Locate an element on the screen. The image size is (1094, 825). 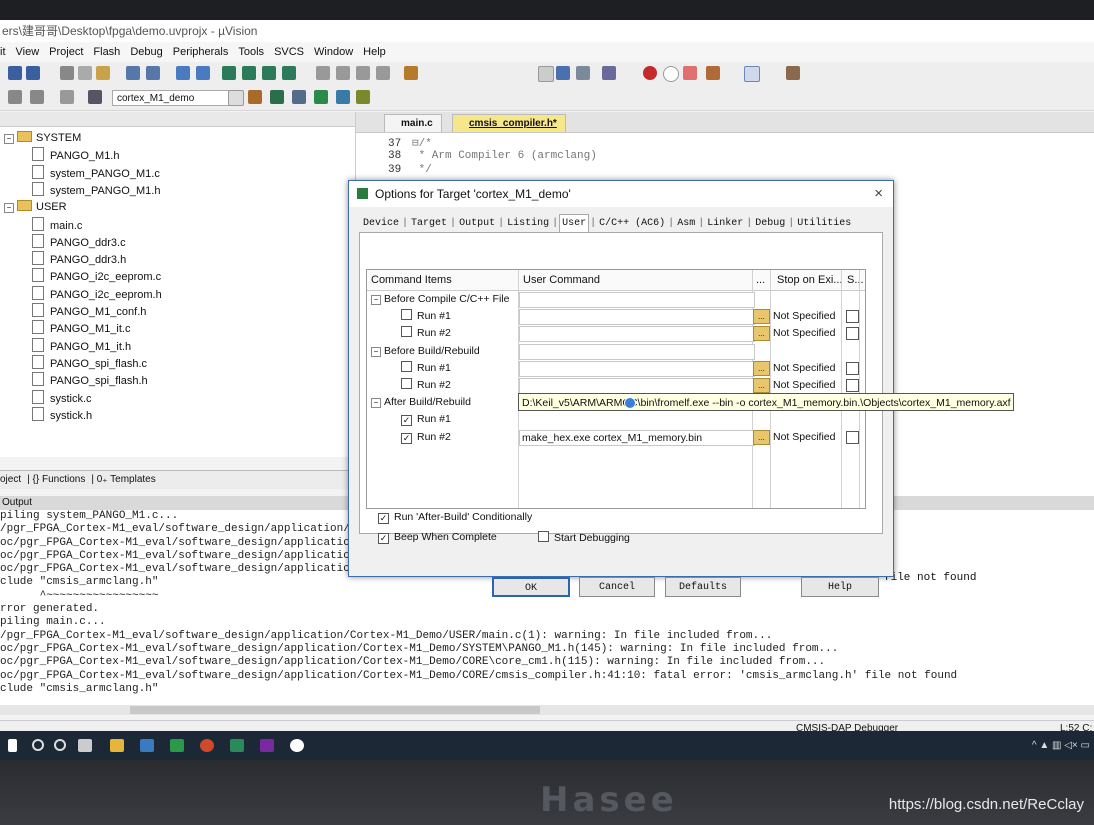
command-group: − Before Compile C/C++ File is located at coordinates (616, 299).